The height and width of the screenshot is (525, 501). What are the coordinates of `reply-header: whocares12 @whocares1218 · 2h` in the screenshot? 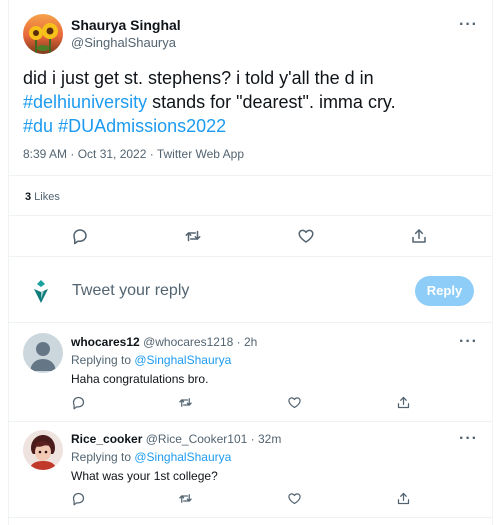 It's located at (164, 342).